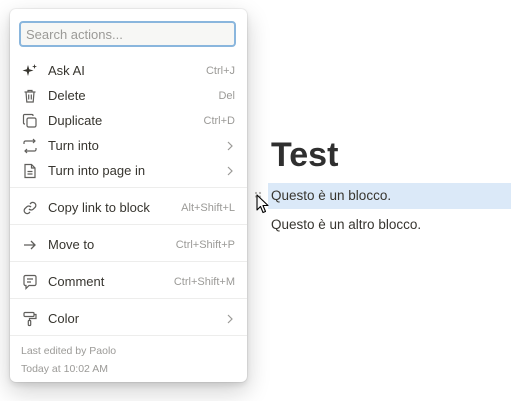 The height and width of the screenshot is (401, 511). What do you see at coordinates (99, 207) in the screenshot?
I see `menu-item-label: Copy link to block` at bounding box center [99, 207].